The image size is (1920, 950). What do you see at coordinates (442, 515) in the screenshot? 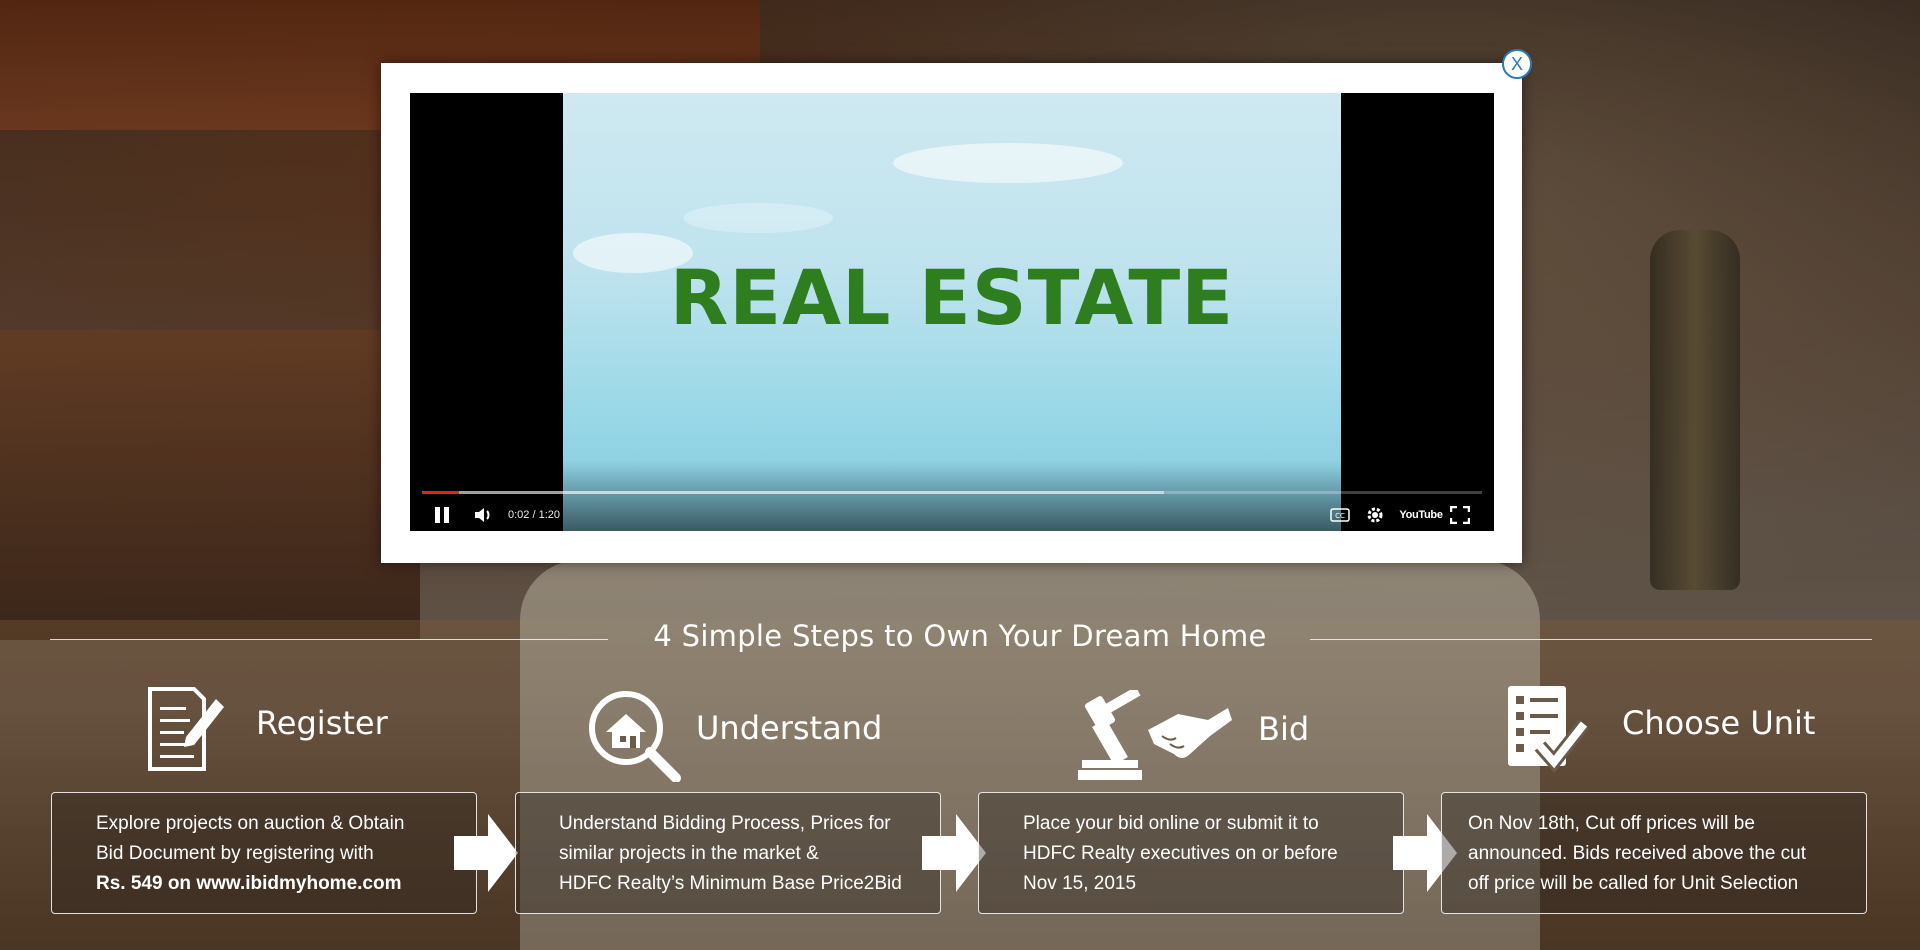
I see `pause-icon` at bounding box center [442, 515].